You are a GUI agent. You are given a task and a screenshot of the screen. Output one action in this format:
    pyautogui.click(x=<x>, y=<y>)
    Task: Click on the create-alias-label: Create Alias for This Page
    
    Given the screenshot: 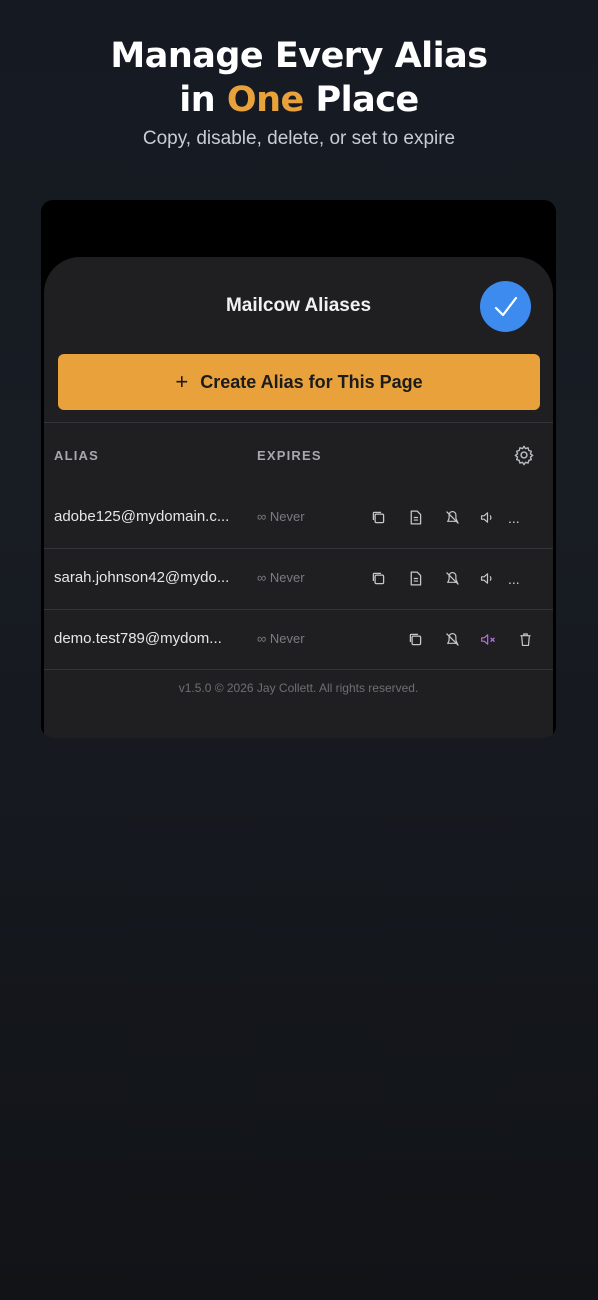 What is the action you would take?
    pyautogui.click(x=311, y=381)
    